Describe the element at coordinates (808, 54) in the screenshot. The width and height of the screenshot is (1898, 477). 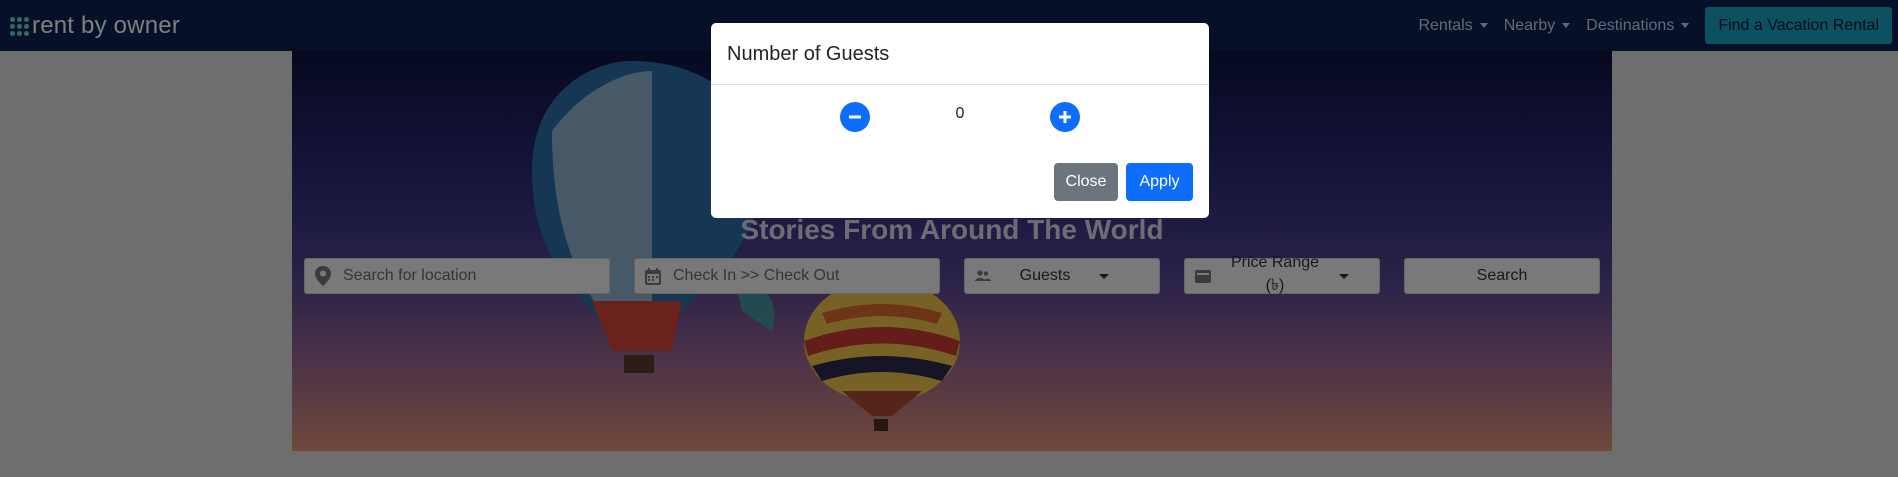
I see `modal-title: Number of Guests` at that location.